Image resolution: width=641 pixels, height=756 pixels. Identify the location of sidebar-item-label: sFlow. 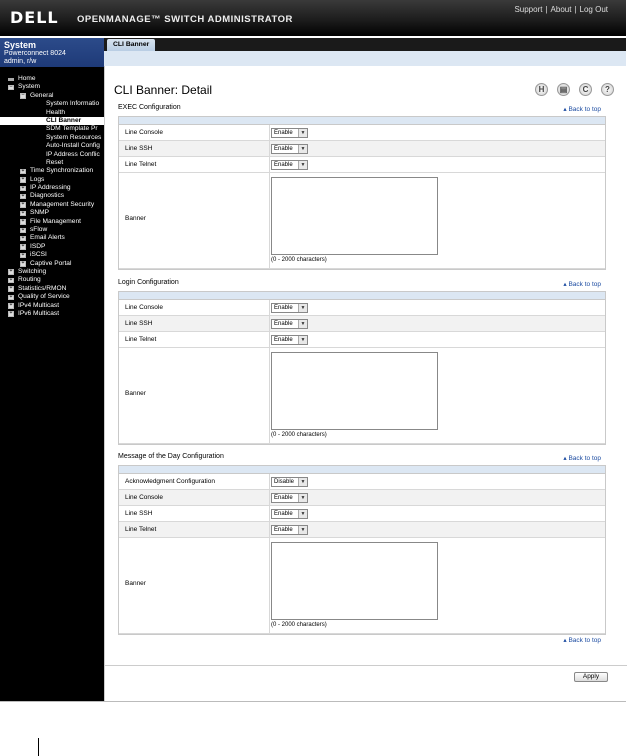
(39, 230).